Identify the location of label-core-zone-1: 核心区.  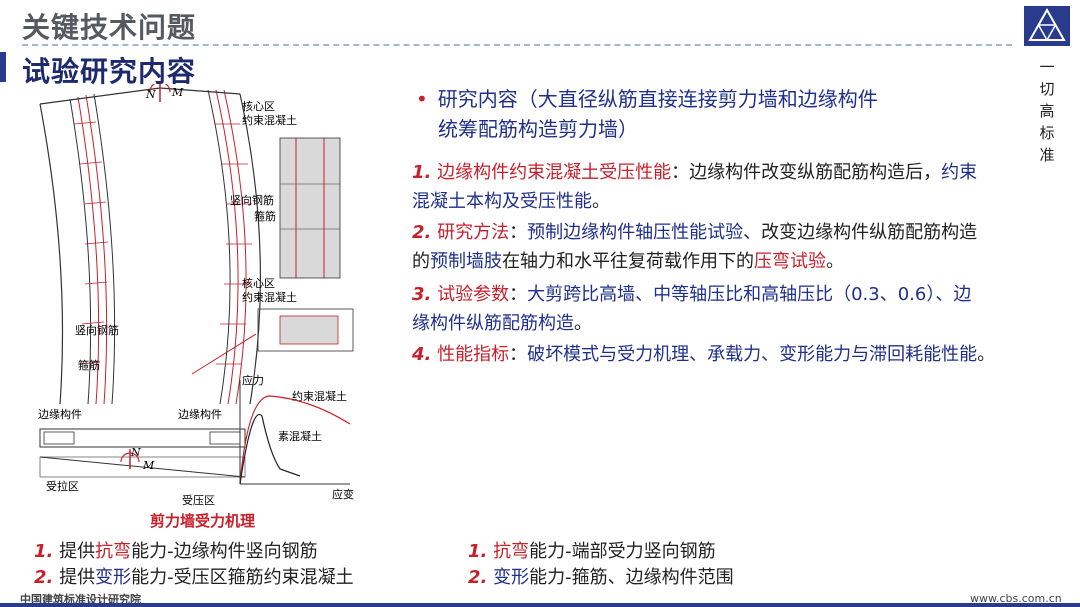
(258, 106).